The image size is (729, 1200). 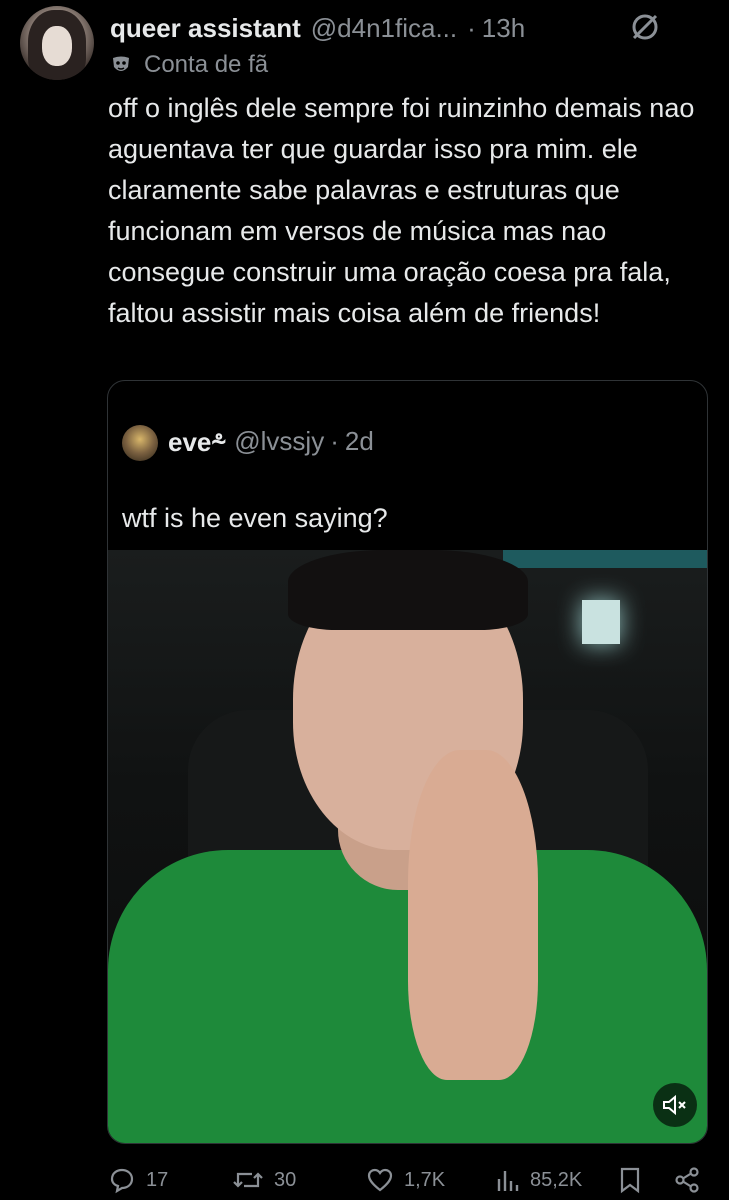 What do you see at coordinates (645, 27) in the screenshot?
I see `grok-icon` at bounding box center [645, 27].